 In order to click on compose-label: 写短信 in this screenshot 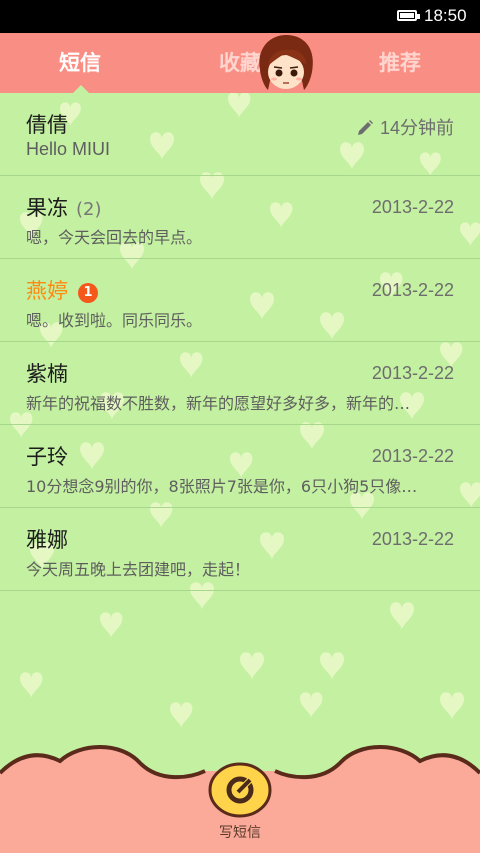, I will do `click(240, 833)`.